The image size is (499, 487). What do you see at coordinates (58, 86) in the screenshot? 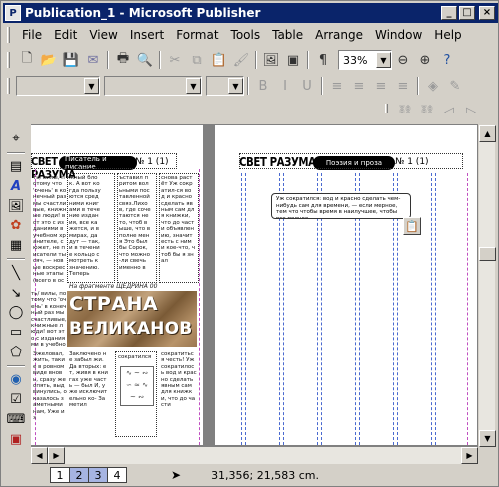
I see `style-combo: ▼` at bounding box center [58, 86].